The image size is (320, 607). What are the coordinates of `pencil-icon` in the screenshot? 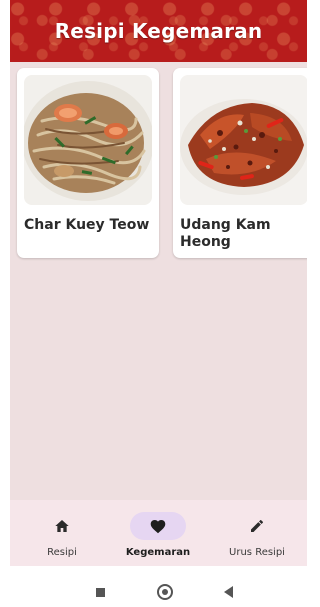 It's located at (257, 526).